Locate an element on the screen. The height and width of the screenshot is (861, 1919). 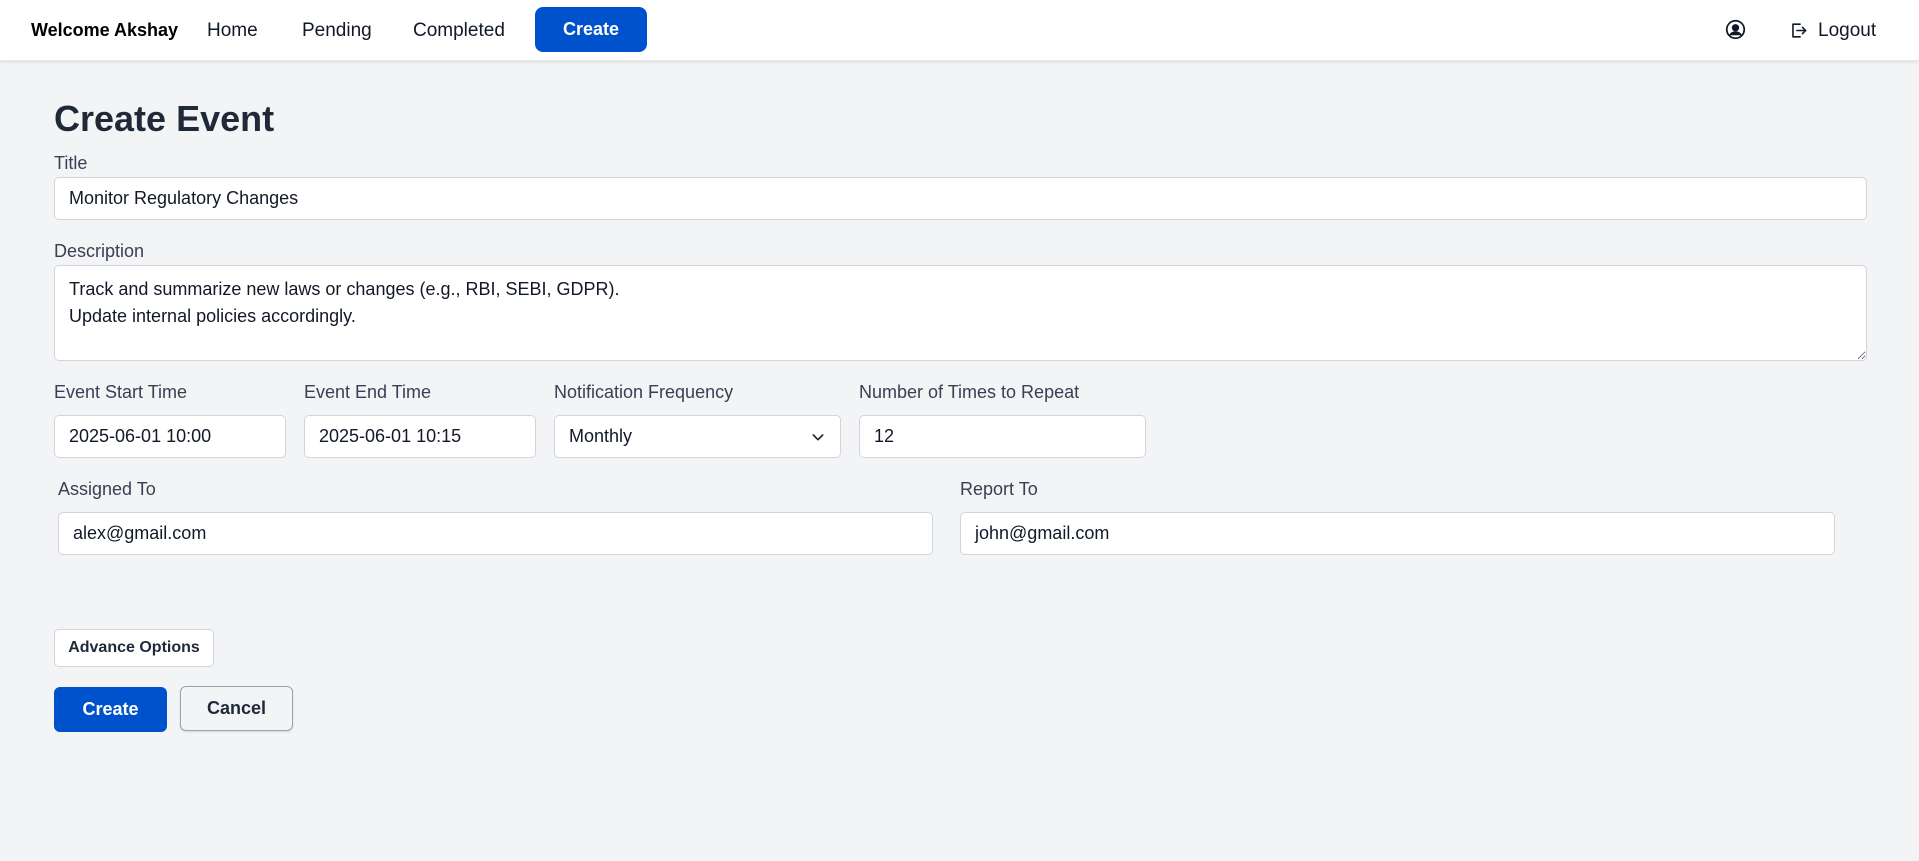
start-time-input: 2025-06-01 10:00 is located at coordinates (170, 436).